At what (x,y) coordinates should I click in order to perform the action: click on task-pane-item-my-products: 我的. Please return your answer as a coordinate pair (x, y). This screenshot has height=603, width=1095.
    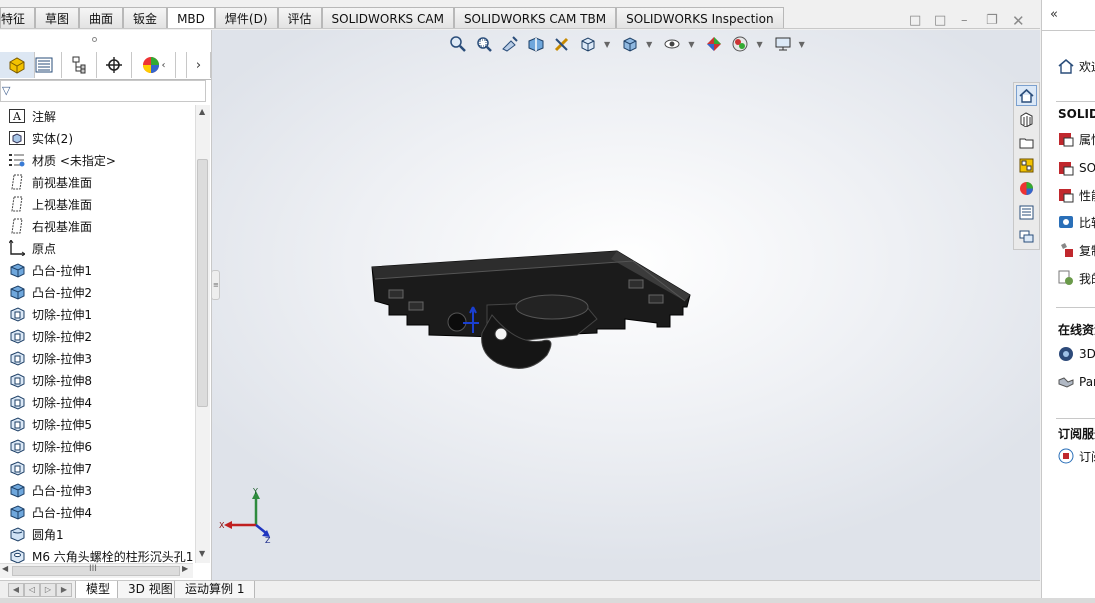
    Looking at the image, I should click on (1076, 278).